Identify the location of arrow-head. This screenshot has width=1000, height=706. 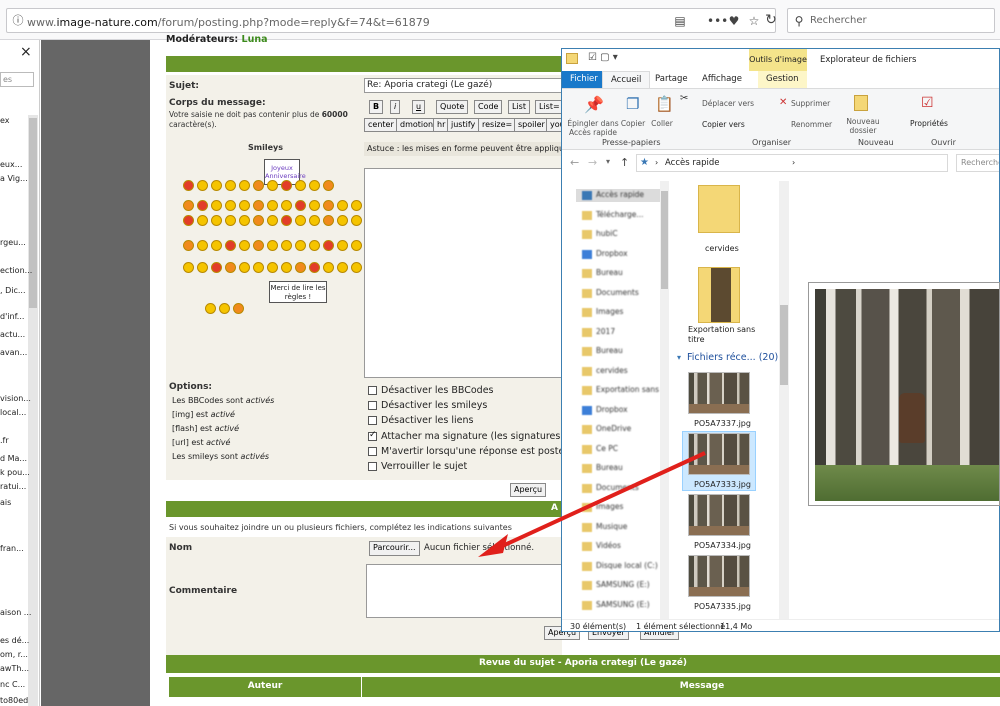
(493, 545).